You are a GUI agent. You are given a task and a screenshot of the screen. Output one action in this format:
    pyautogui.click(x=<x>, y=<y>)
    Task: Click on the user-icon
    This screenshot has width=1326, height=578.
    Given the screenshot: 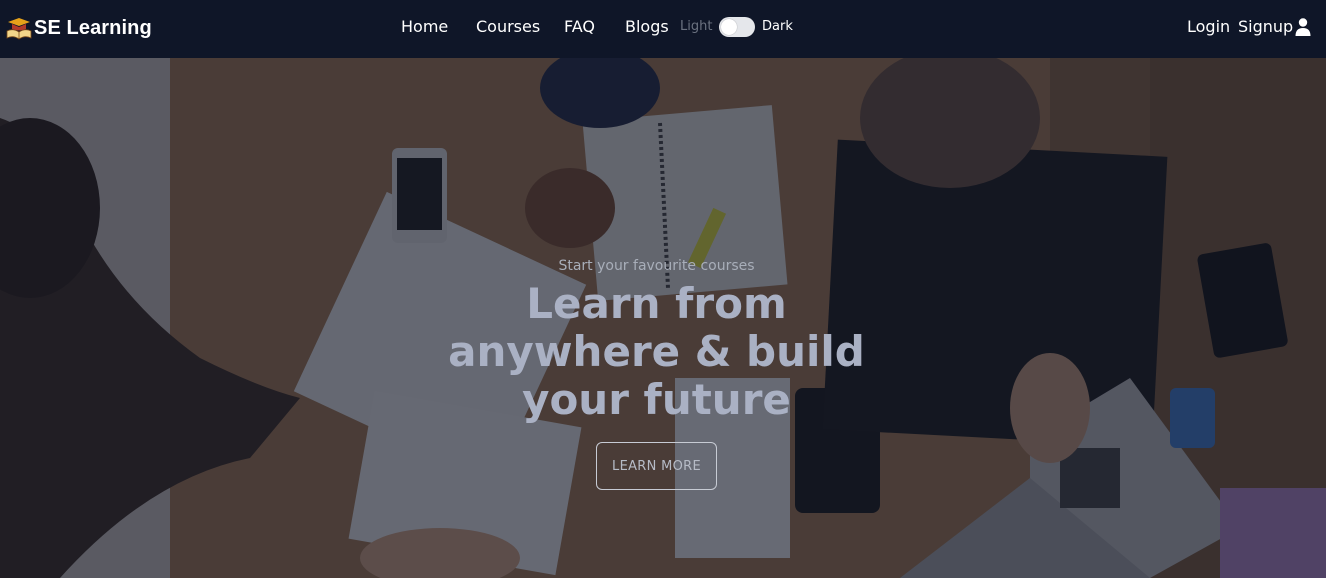 What is the action you would take?
    pyautogui.click(x=1303, y=27)
    